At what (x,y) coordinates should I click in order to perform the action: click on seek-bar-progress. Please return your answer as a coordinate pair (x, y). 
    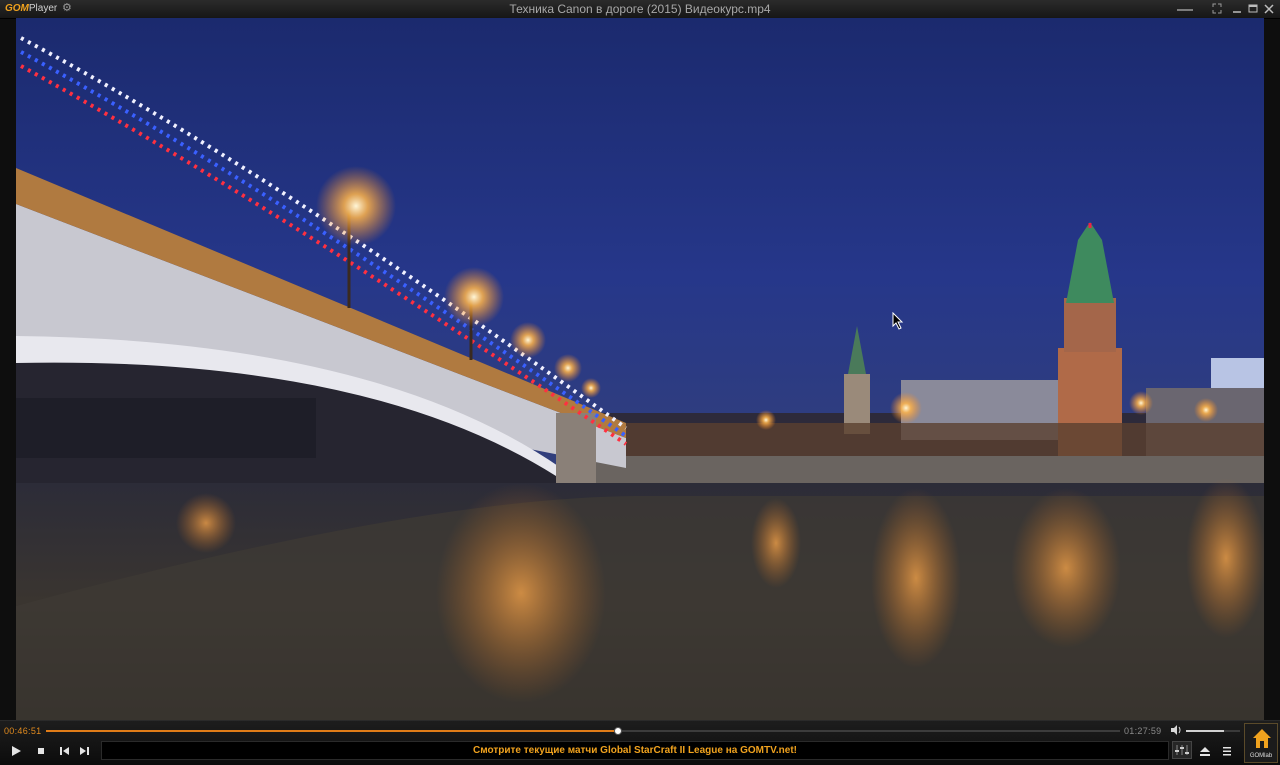
    Looking at the image, I should click on (332, 731).